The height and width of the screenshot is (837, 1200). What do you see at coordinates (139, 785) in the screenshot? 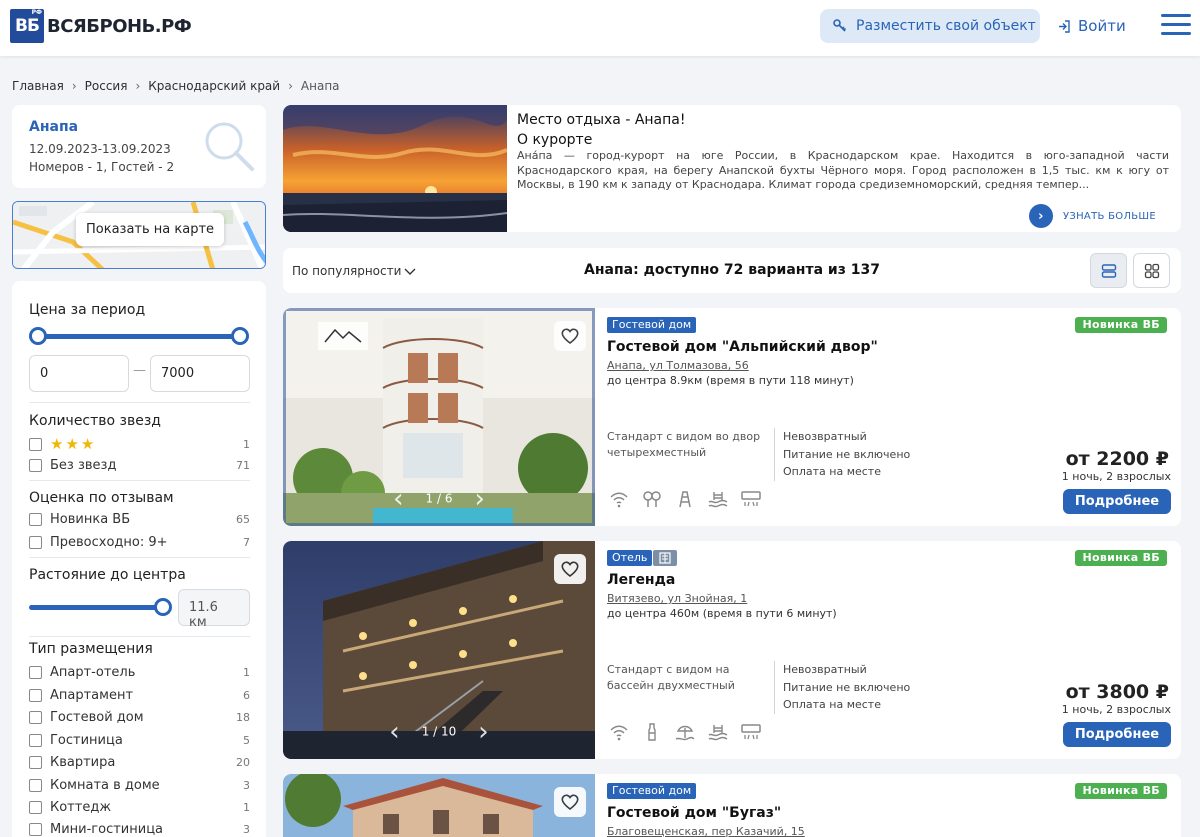
I see `filter-option-room: Комната в доме 3` at bounding box center [139, 785].